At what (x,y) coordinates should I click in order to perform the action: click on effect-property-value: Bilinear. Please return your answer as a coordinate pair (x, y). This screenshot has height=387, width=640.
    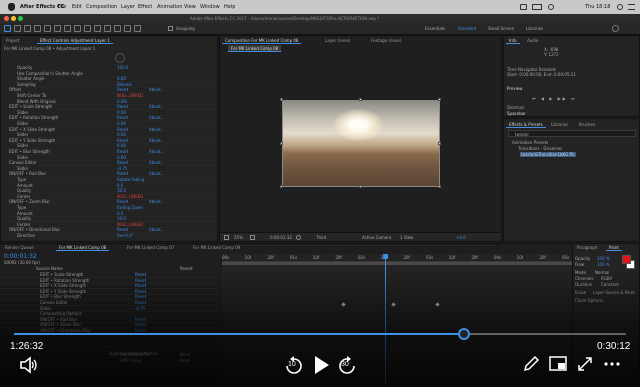
    Looking at the image, I should click on (124, 84).